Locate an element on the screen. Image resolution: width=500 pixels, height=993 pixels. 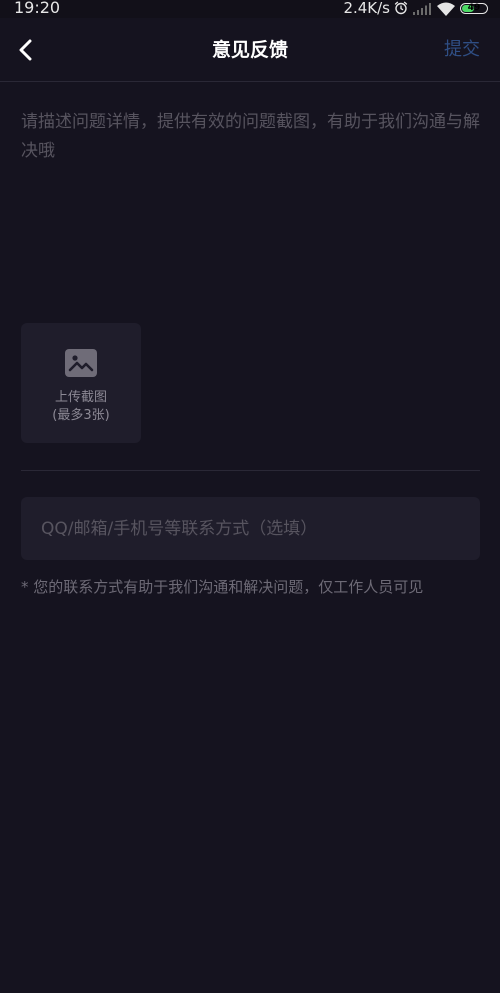
divider is located at coordinates (250, 470).